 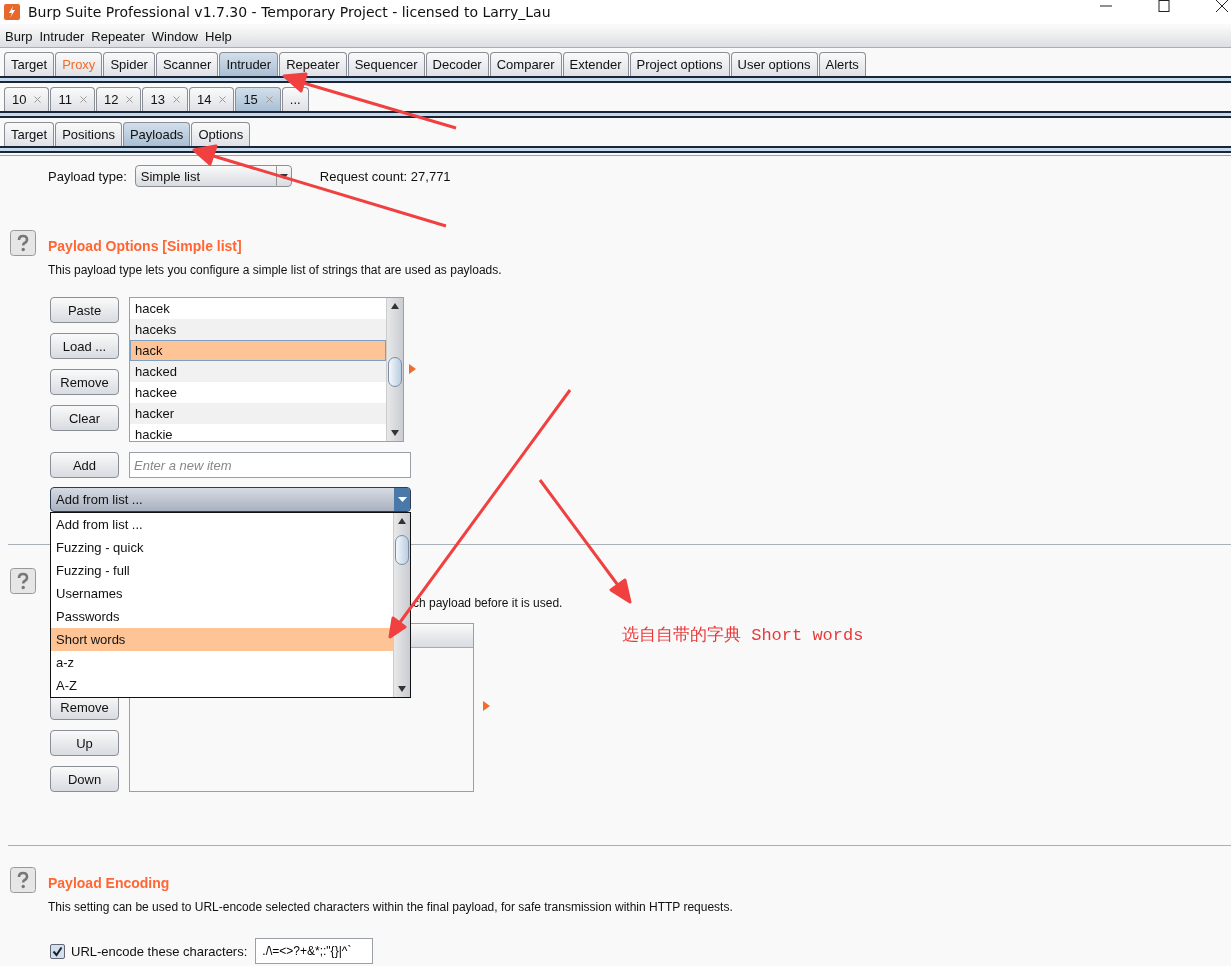 What do you see at coordinates (222, 593) in the screenshot?
I see `dropdown-option: Usernames` at bounding box center [222, 593].